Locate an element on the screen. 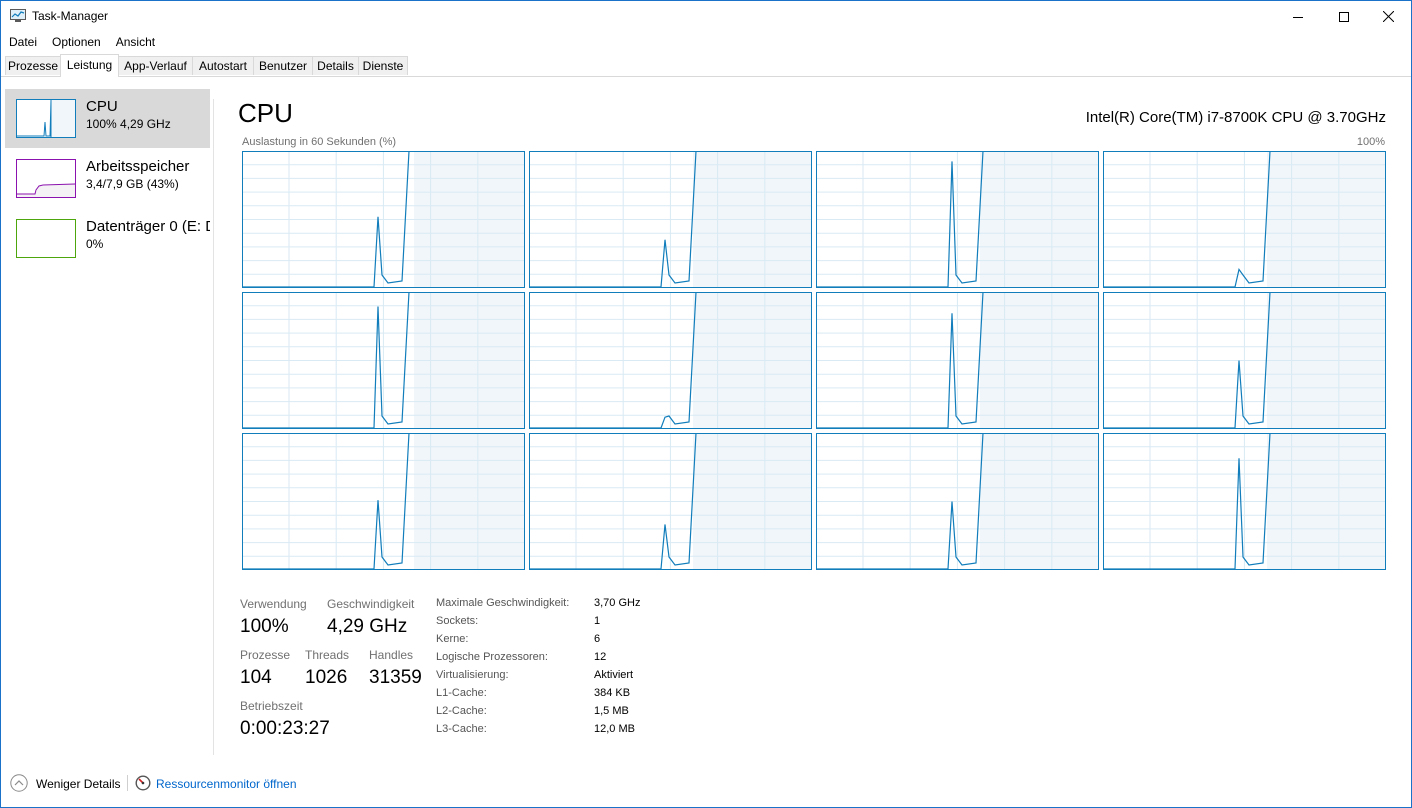 This screenshot has height=808, width=1412. info-label: Virtualisierung: is located at coordinates (472, 675).